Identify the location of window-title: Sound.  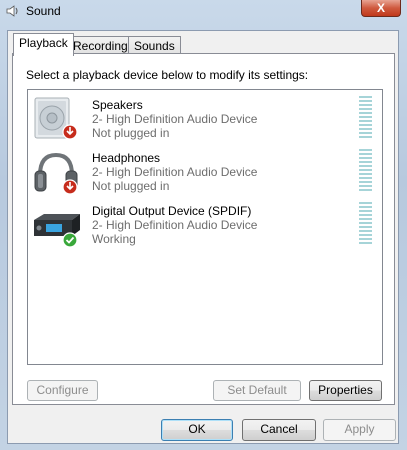
(43, 11).